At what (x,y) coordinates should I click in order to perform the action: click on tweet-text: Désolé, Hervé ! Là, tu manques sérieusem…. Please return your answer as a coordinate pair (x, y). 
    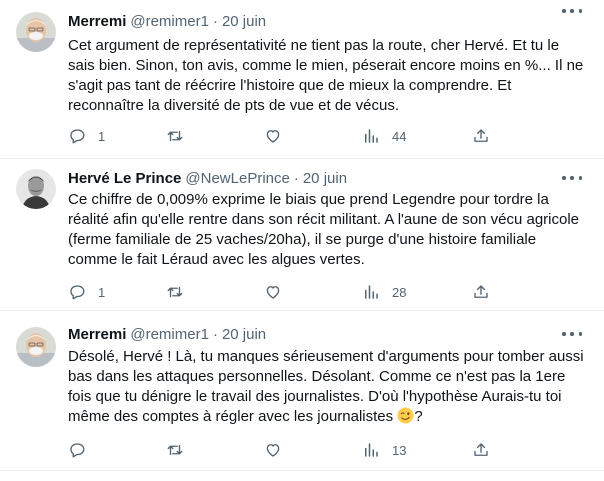
    Looking at the image, I should click on (326, 386).